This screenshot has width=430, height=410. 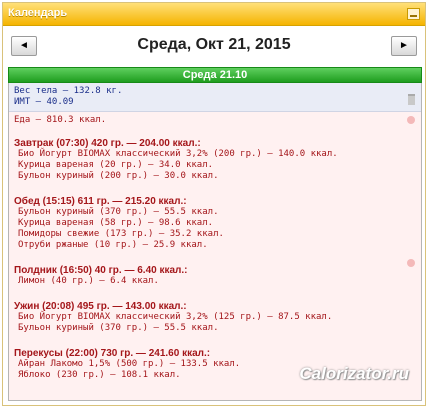 What do you see at coordinates (100, 306) in the screenshot?
I see `meal-title-dinner: Ужин (20:08) 495 гр. — 143.00 ккал.:` at bounding box center [100, 306].